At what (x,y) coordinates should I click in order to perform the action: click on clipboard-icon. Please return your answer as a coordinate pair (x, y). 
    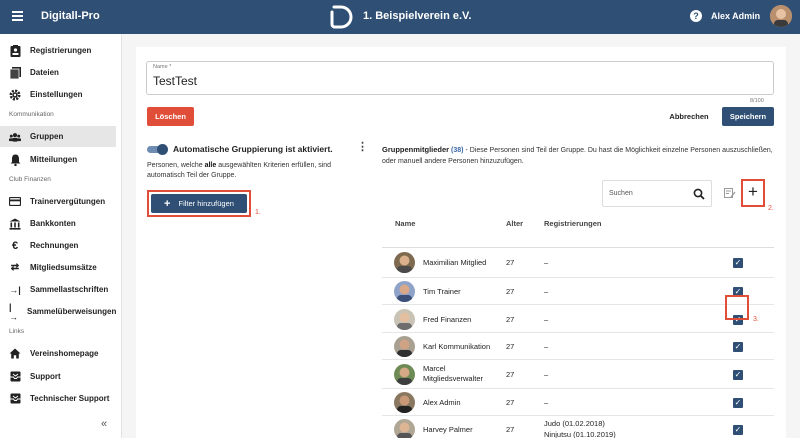
    Looking at the image, I should click on (15, 50).